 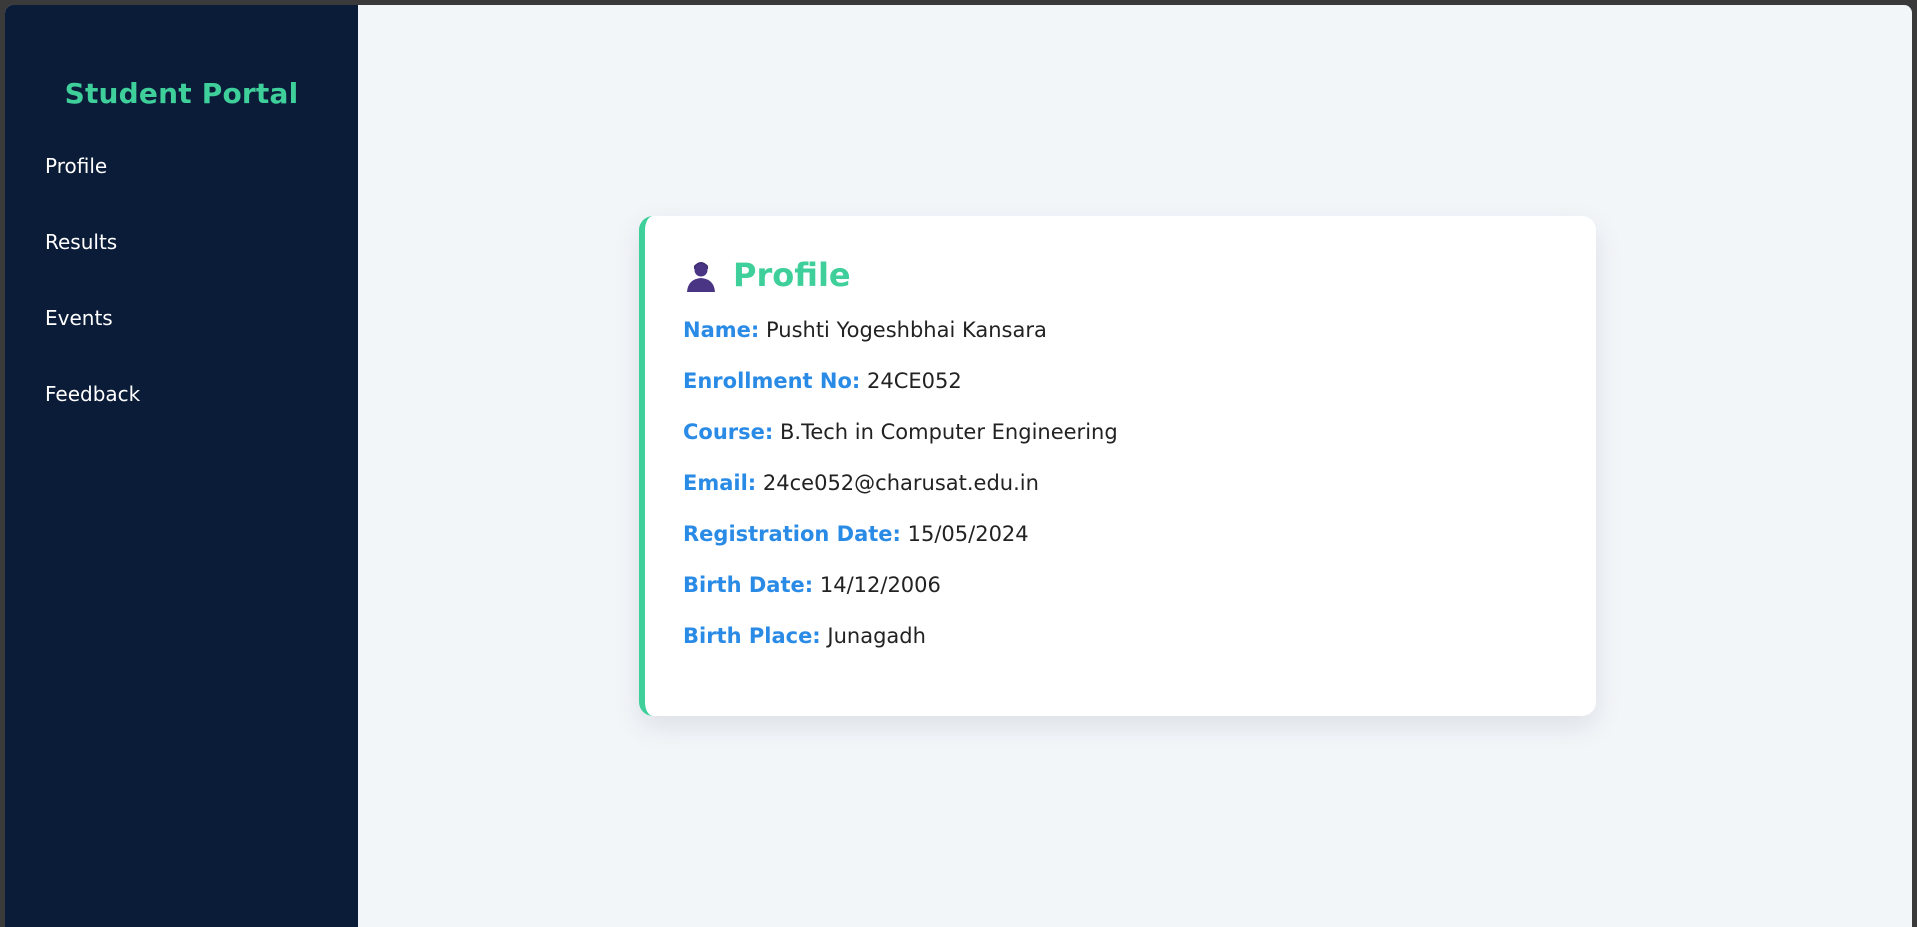 What do you see at coordinates (701, 277) in the screenshot?
I see `user-icon` at bounding box center [701, 277].